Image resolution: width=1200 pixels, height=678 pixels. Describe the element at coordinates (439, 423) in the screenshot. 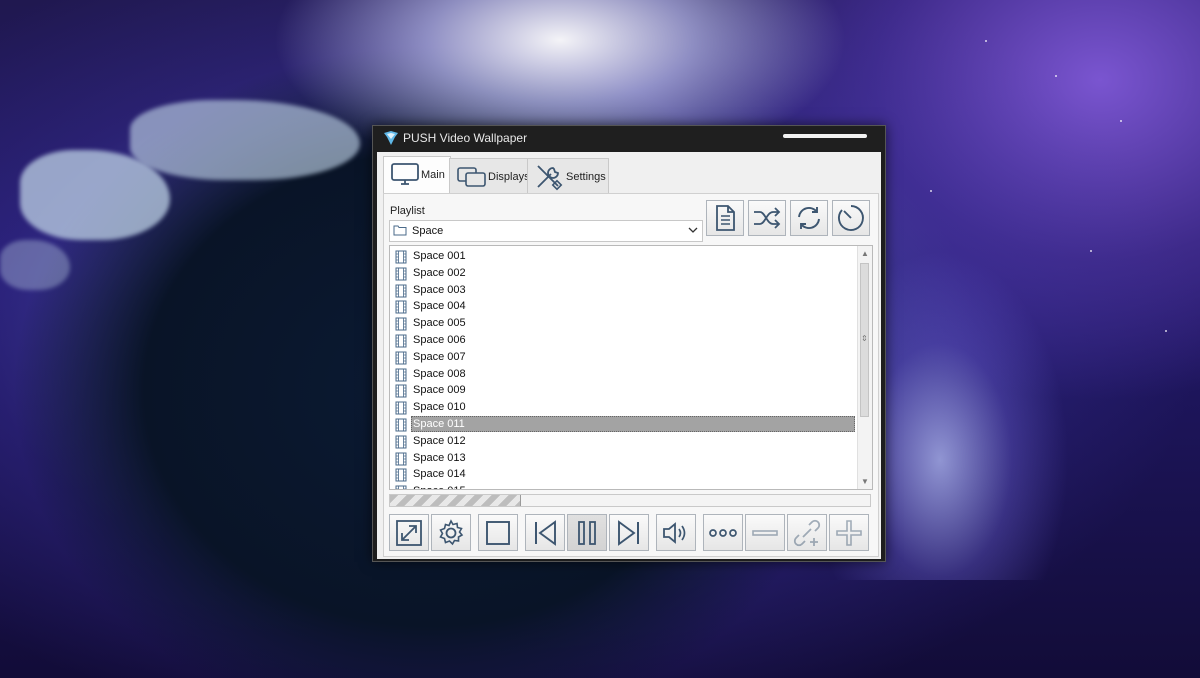

I see `video-title: Space 011` at that location.